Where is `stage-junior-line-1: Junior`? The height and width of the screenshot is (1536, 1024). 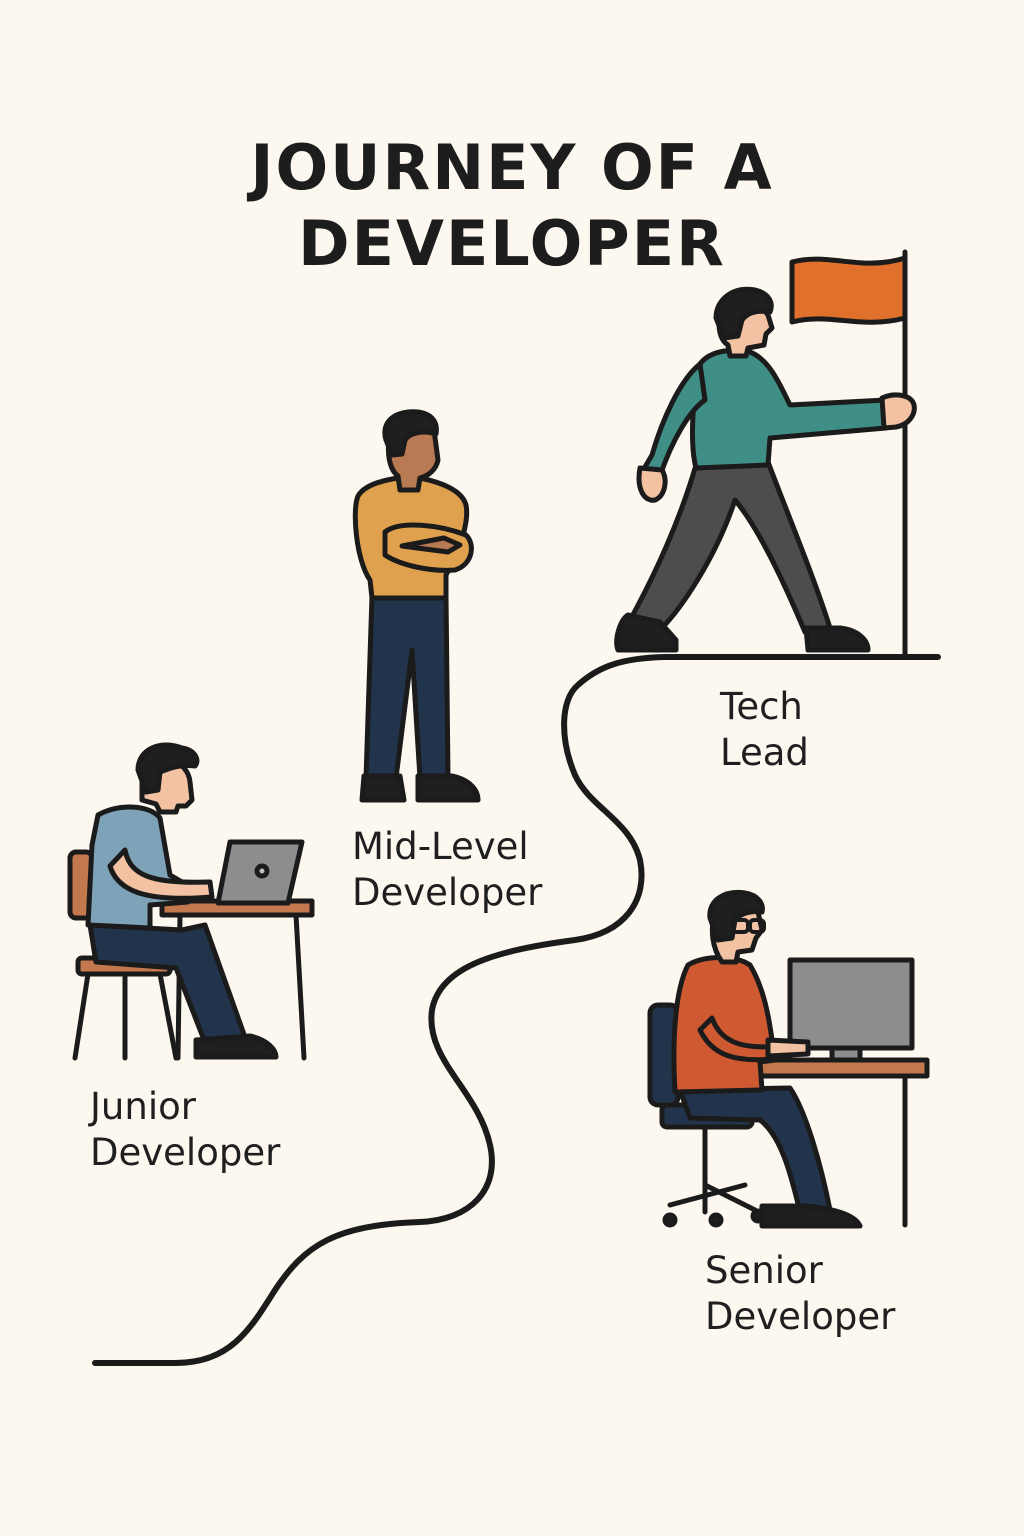 stage-junior-line-1: Junior is located at coordinates (143, 1106).